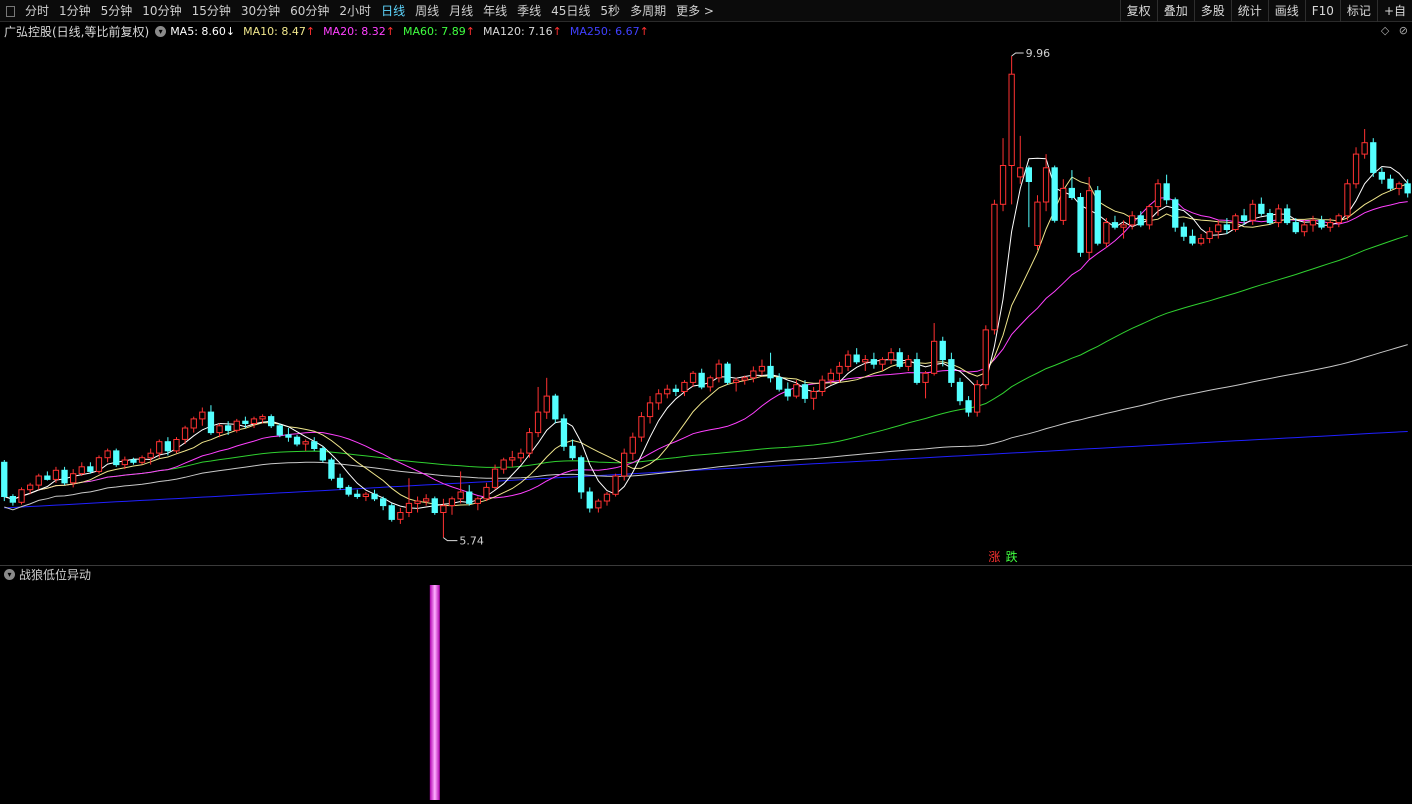 The width and height of the screenshot is (1412, 804). I want to click on tab-period-7: 2小时, so click(355, 11).